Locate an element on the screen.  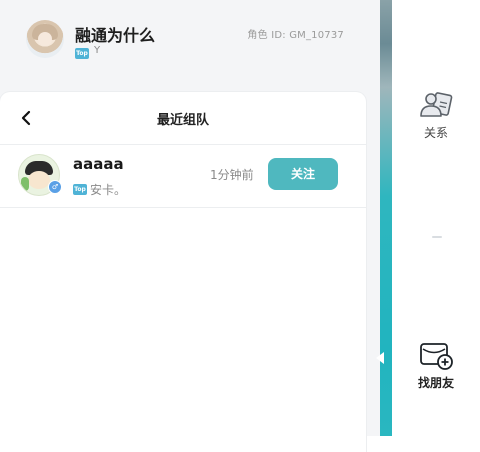
card-title: 最近组队 is located at coordinates (182, 120).